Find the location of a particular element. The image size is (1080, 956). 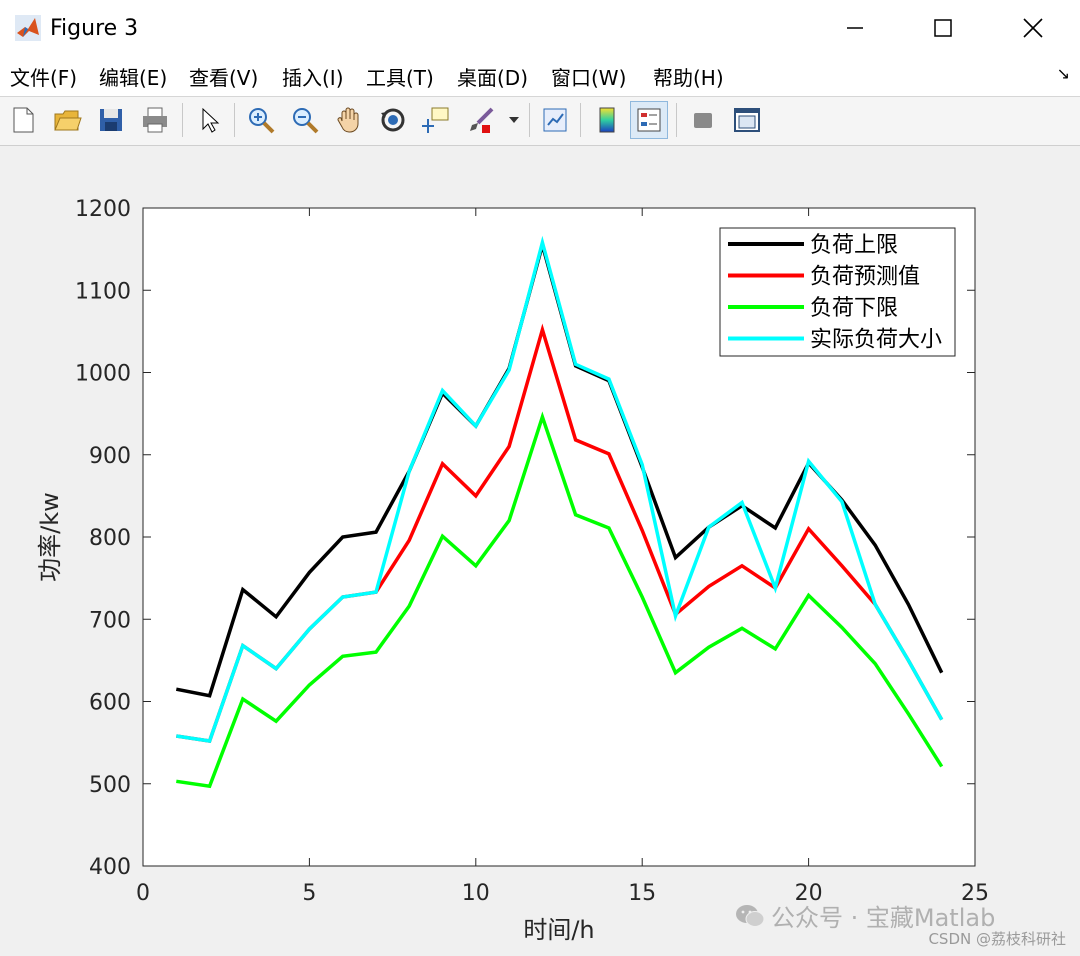

csdn-credit: CSDN @荔枝科研社 is located at coordinates (997, 939).